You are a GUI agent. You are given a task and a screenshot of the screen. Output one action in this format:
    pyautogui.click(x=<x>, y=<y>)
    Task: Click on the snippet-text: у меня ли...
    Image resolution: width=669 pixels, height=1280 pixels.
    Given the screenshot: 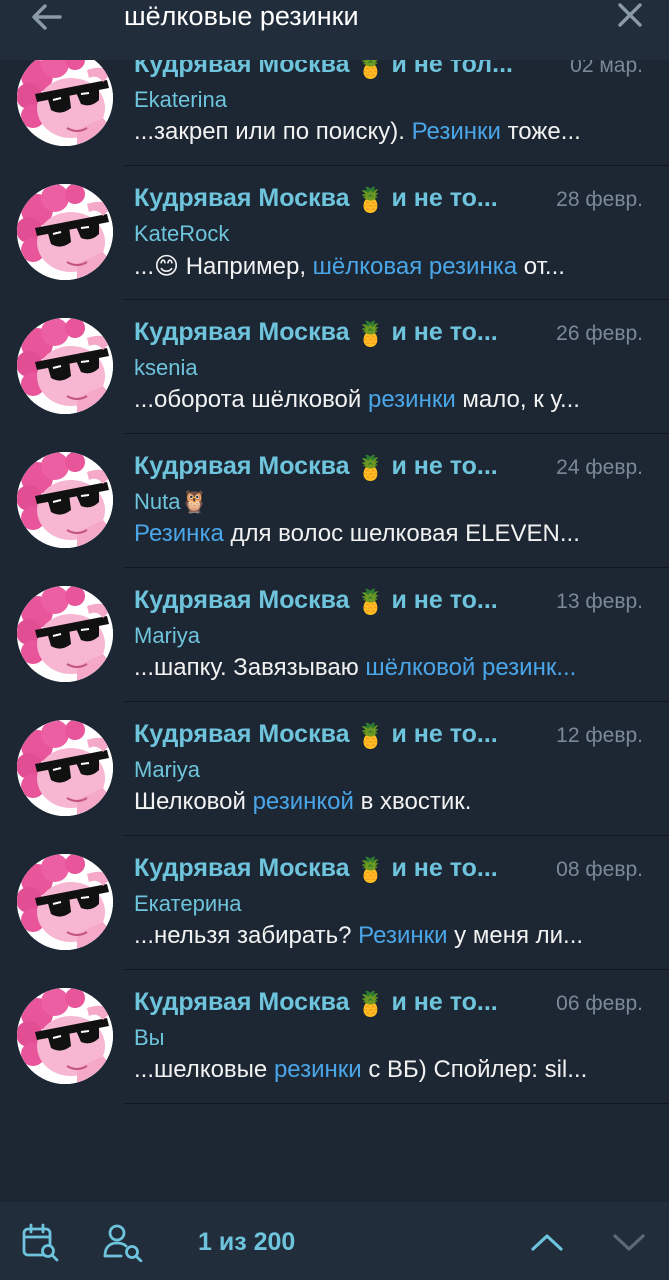 What is the action you would take?
    pyautogui.click(x=515, y=935)
    